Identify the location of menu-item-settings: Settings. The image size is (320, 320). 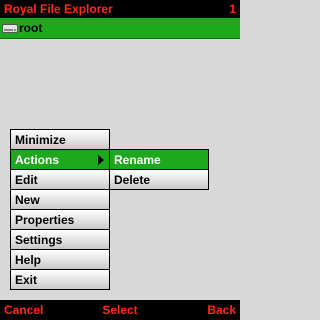
(60, 240).